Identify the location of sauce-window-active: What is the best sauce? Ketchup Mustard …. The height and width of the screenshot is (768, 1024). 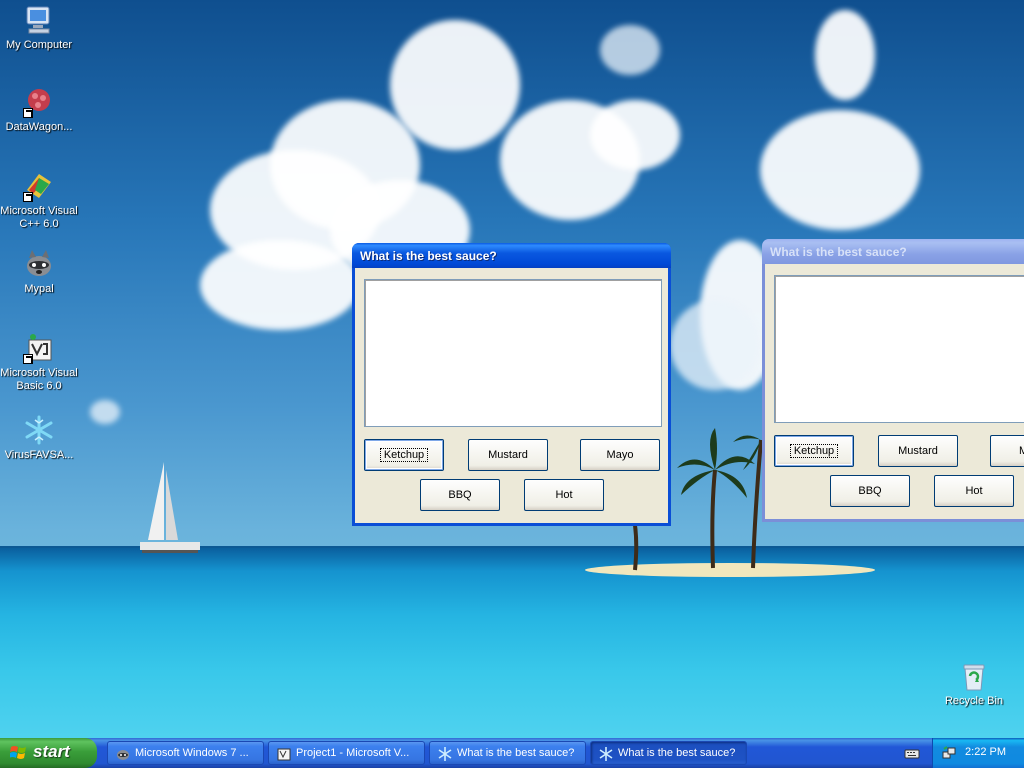
(511, 384).